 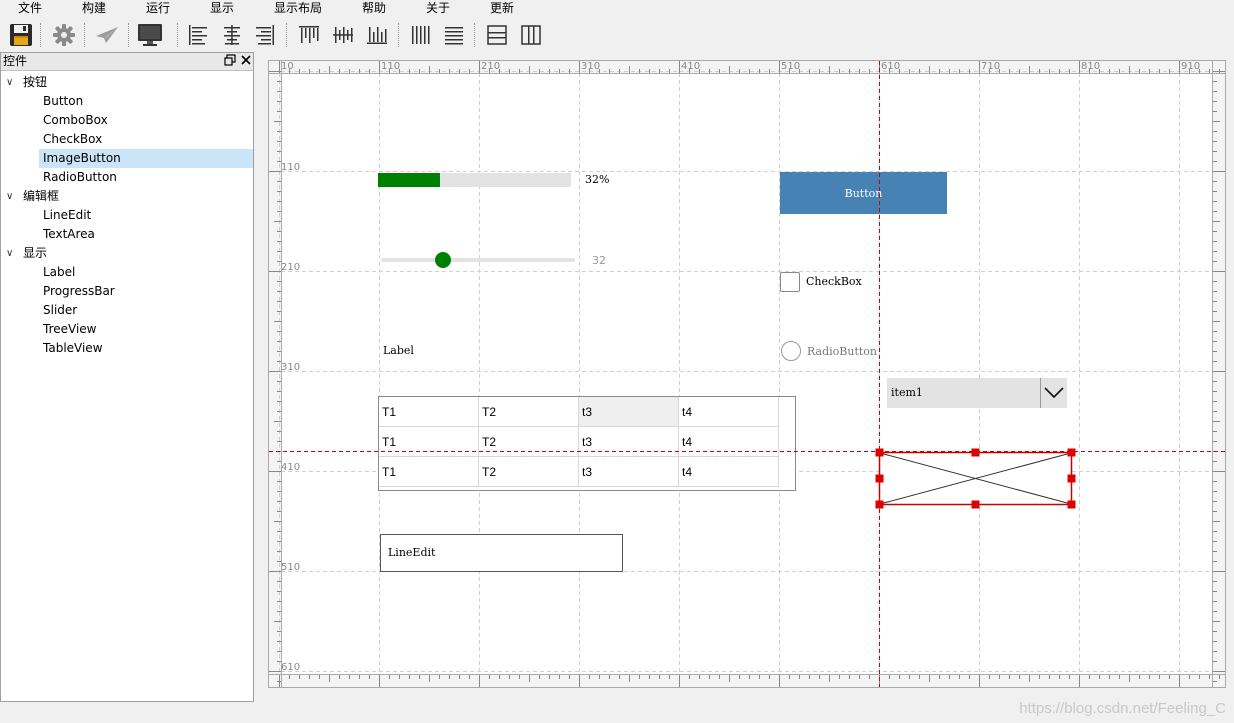 What do you see at coordinates (438, 8) in the screenshot?
I see `menu-about: 关于` at bounding box center [438, 8].